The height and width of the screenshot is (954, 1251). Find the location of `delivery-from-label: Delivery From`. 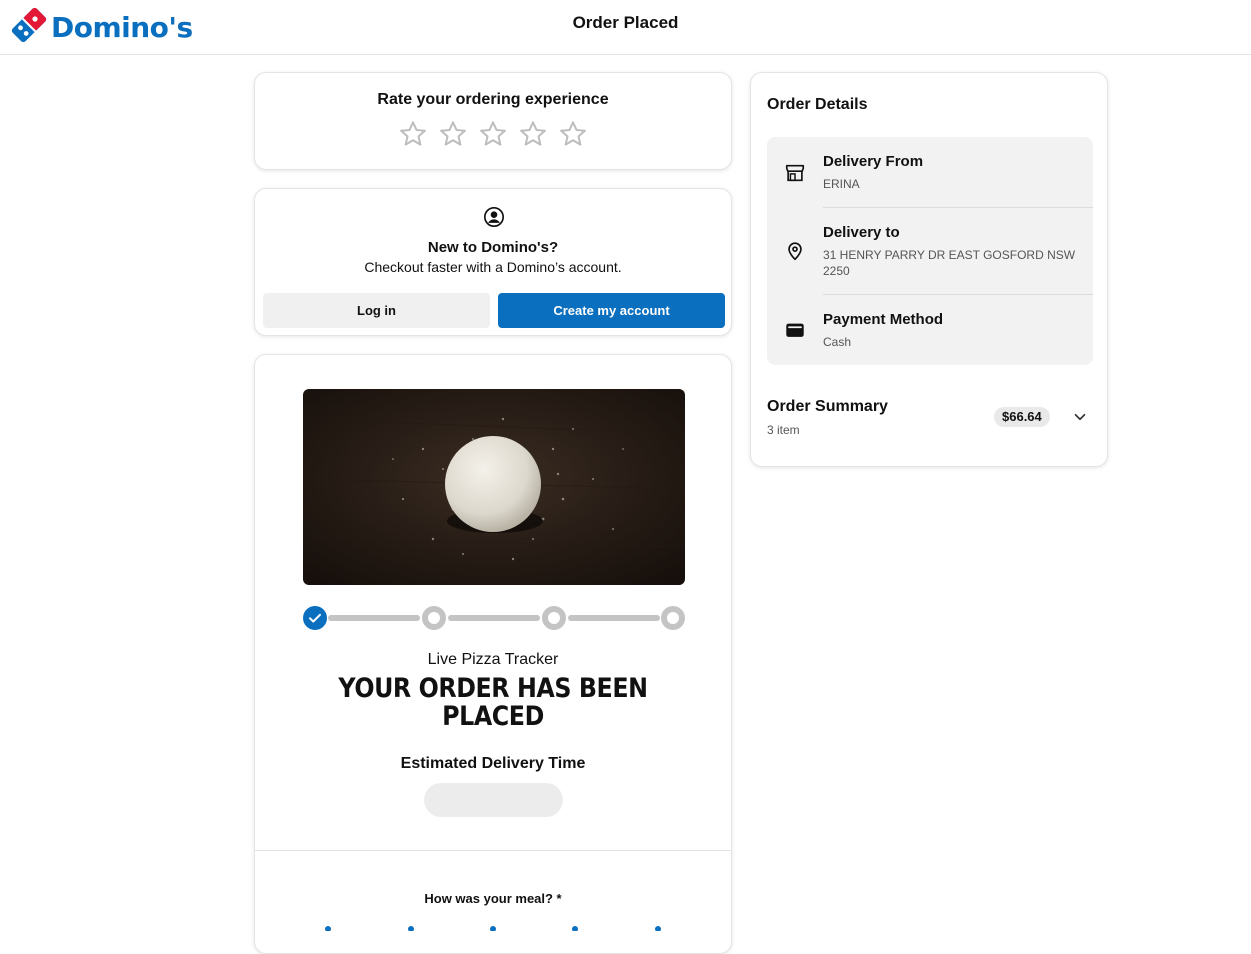

delivery-from-label: Delivery From is located at coordinates (873, 161).